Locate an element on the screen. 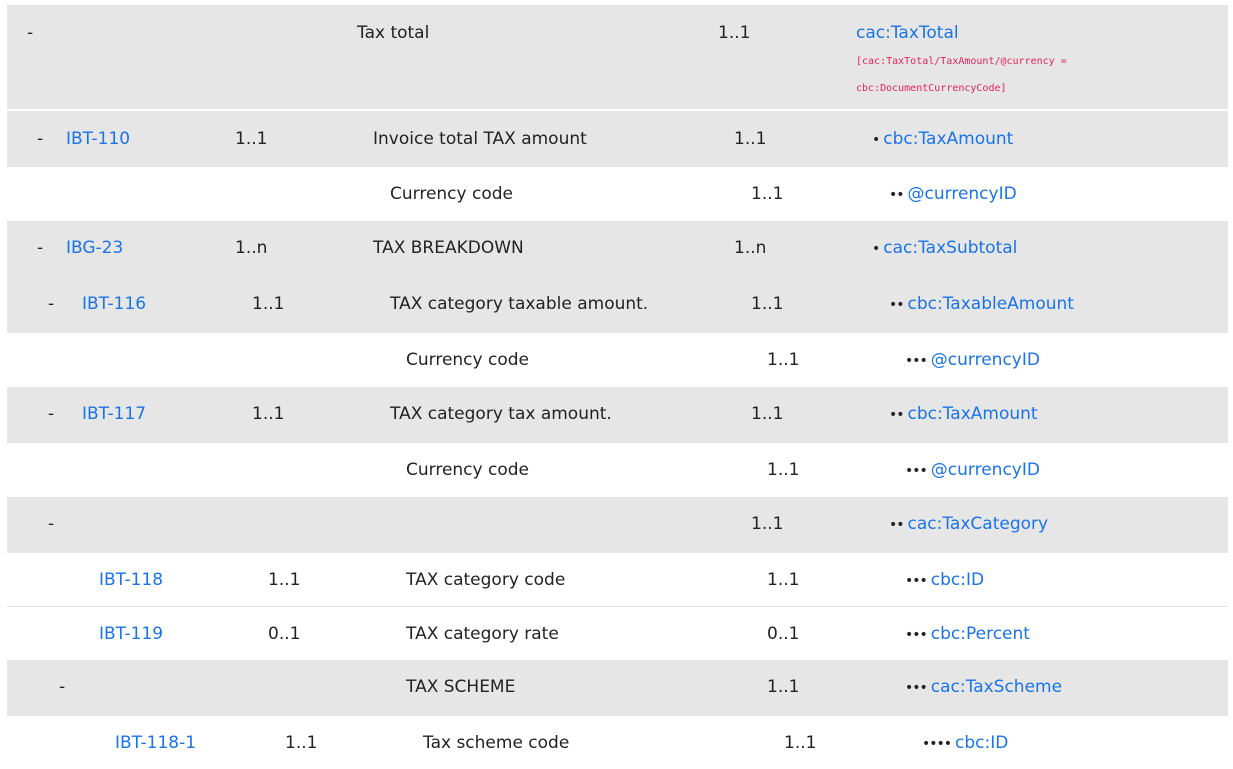 Image resolution: width=1233 pixels, height=769 pixels. ubl-path: ••• cbc:ID is located at coordinates (944, 580).